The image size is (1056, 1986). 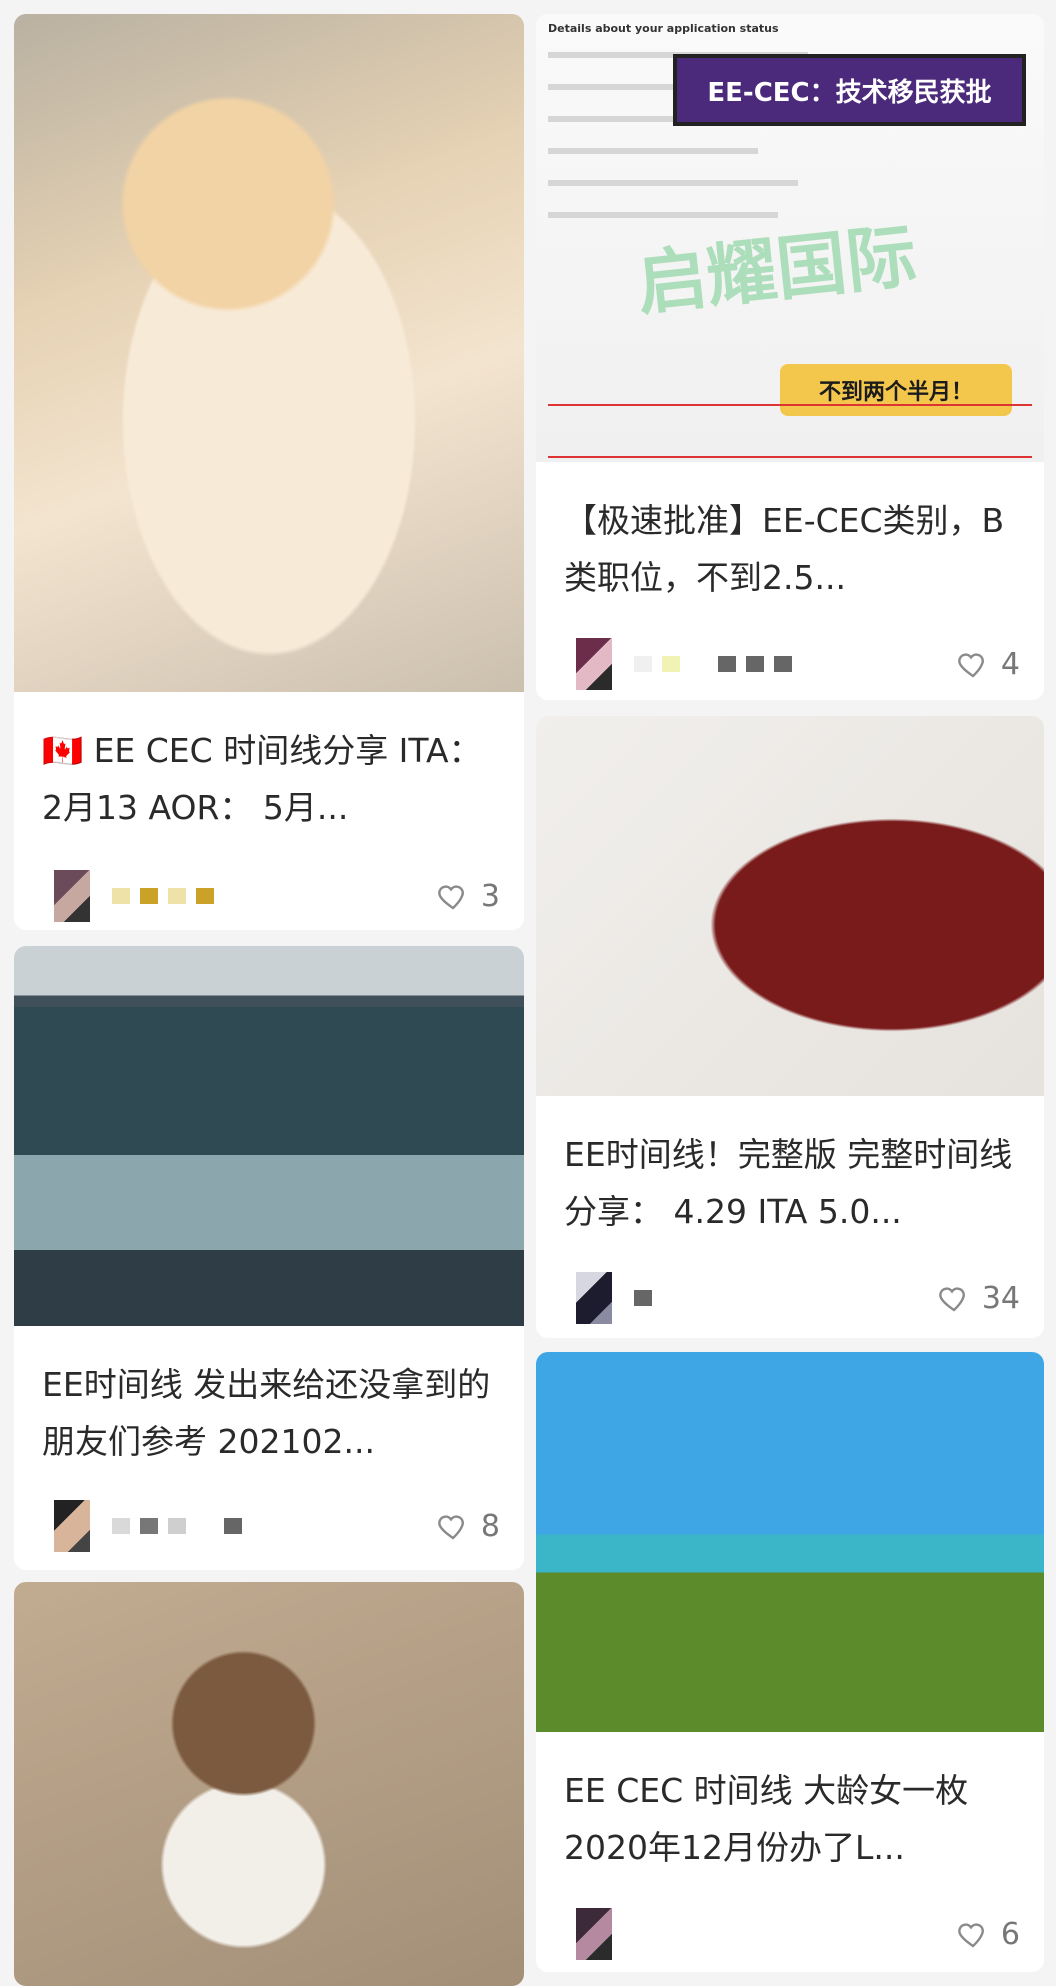 What do you see at coordinates (792, 1934) in the screenshot?
I see `post-meta: 6` at bounding box center [792, 1934].